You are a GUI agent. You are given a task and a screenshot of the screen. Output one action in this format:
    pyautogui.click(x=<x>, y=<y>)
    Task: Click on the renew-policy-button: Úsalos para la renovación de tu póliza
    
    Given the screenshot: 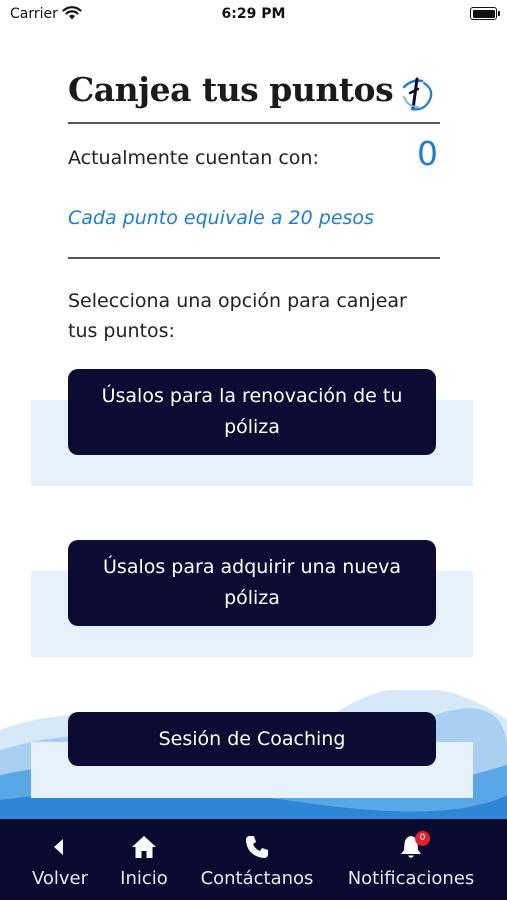 What is the action you would take?
    pyautogui.click(x=252, y=412)
    